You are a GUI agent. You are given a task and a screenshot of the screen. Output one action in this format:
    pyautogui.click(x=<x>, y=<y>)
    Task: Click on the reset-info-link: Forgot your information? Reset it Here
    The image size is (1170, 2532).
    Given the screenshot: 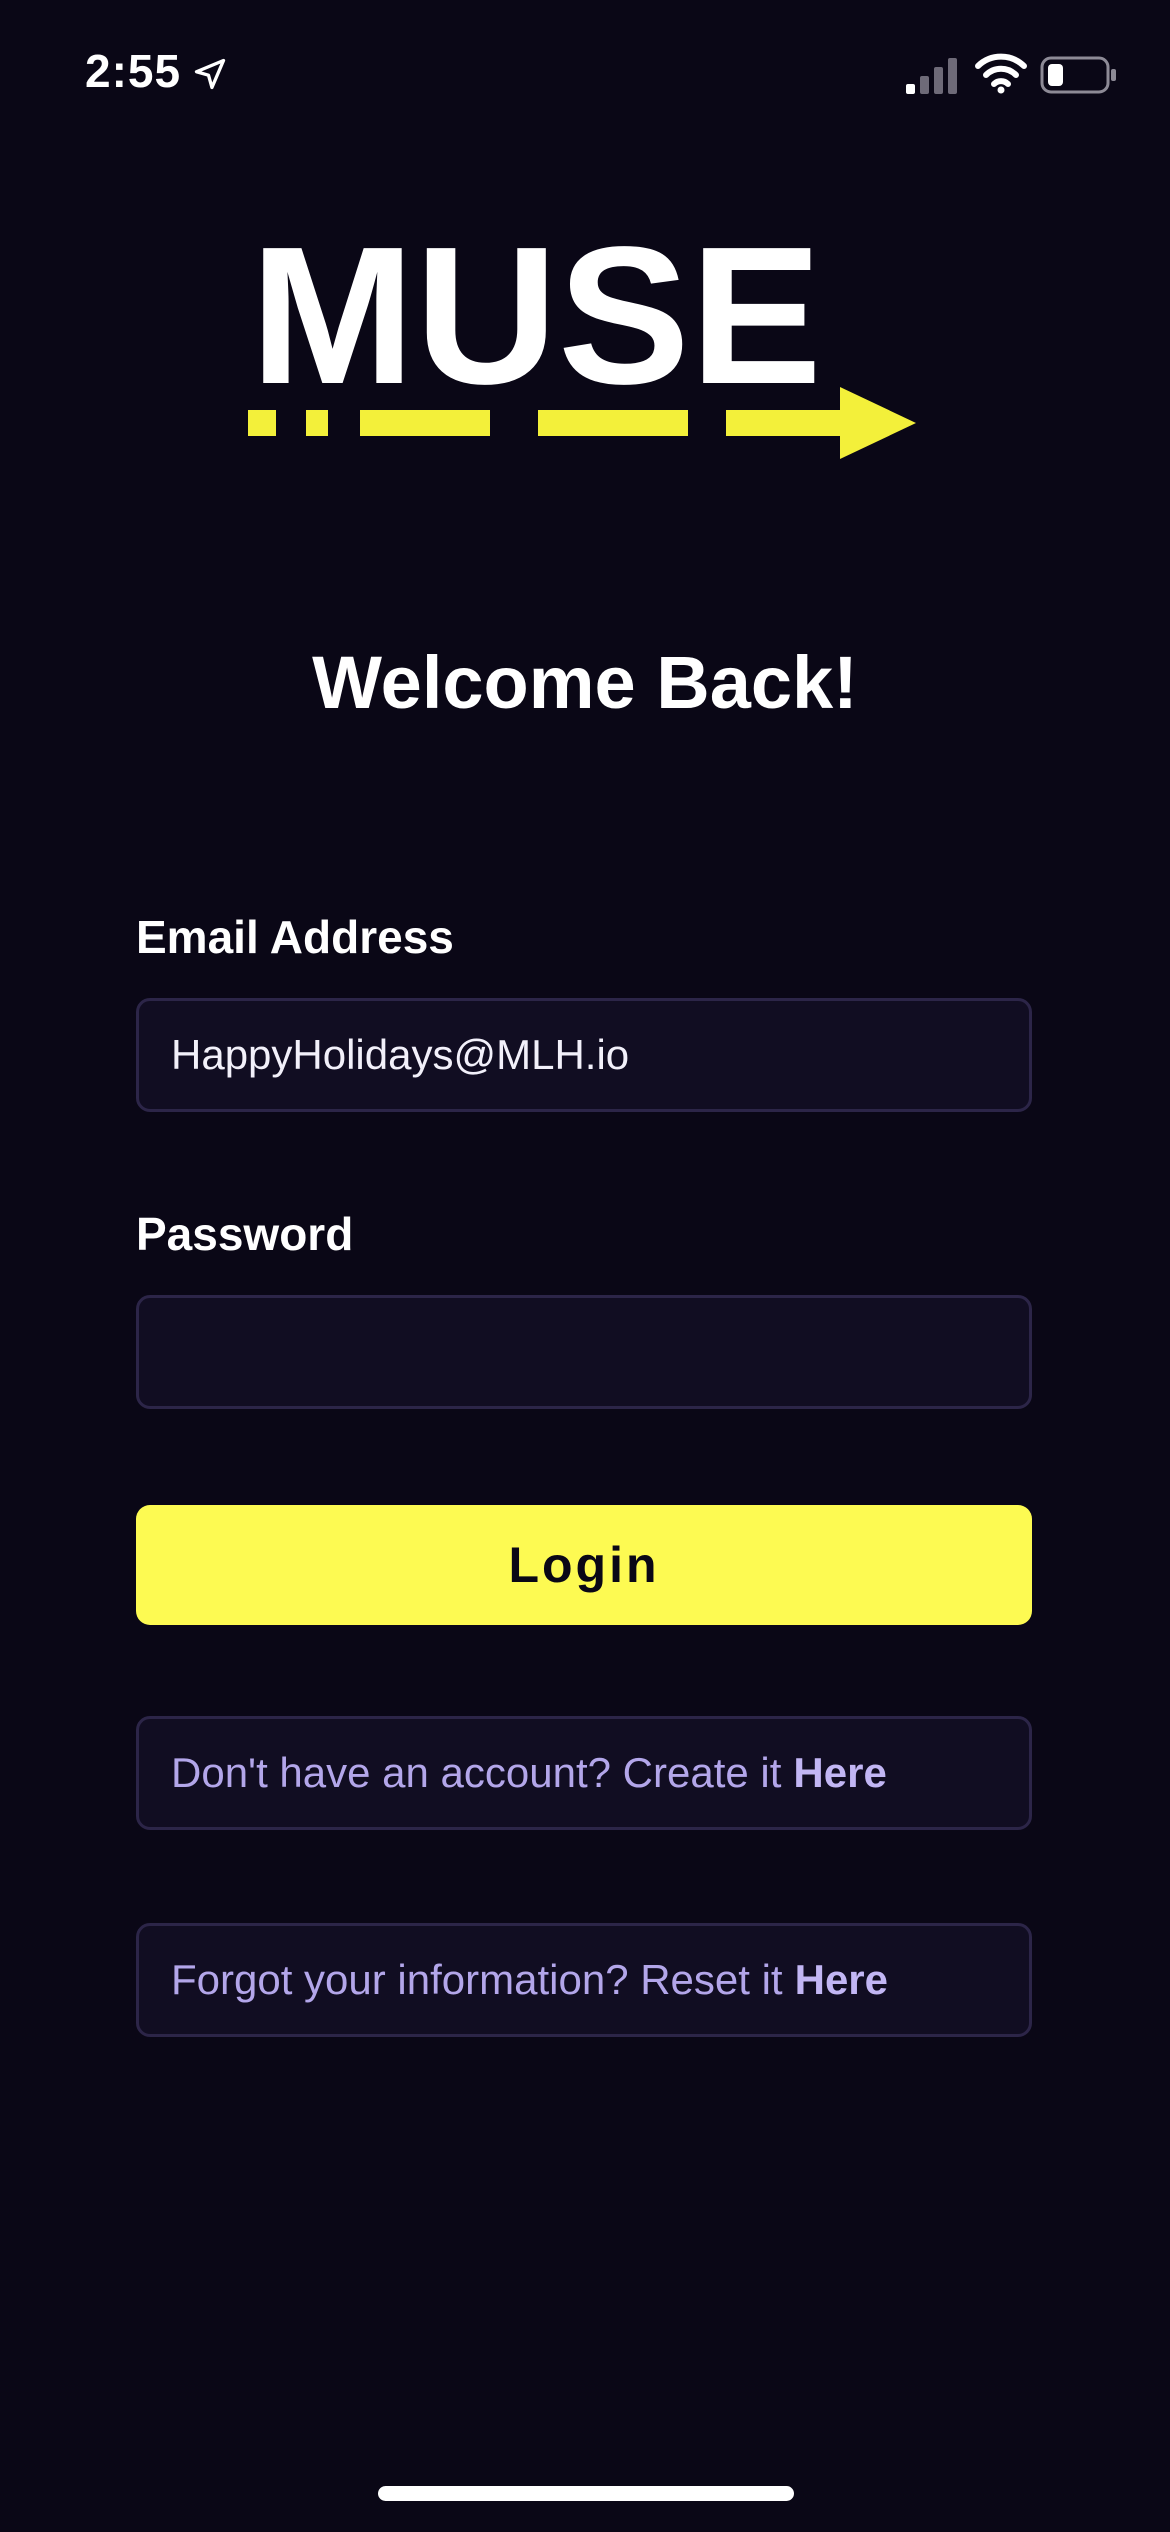 What is the action you would take?
    pyautogui.click(x=584, y=1980)
    